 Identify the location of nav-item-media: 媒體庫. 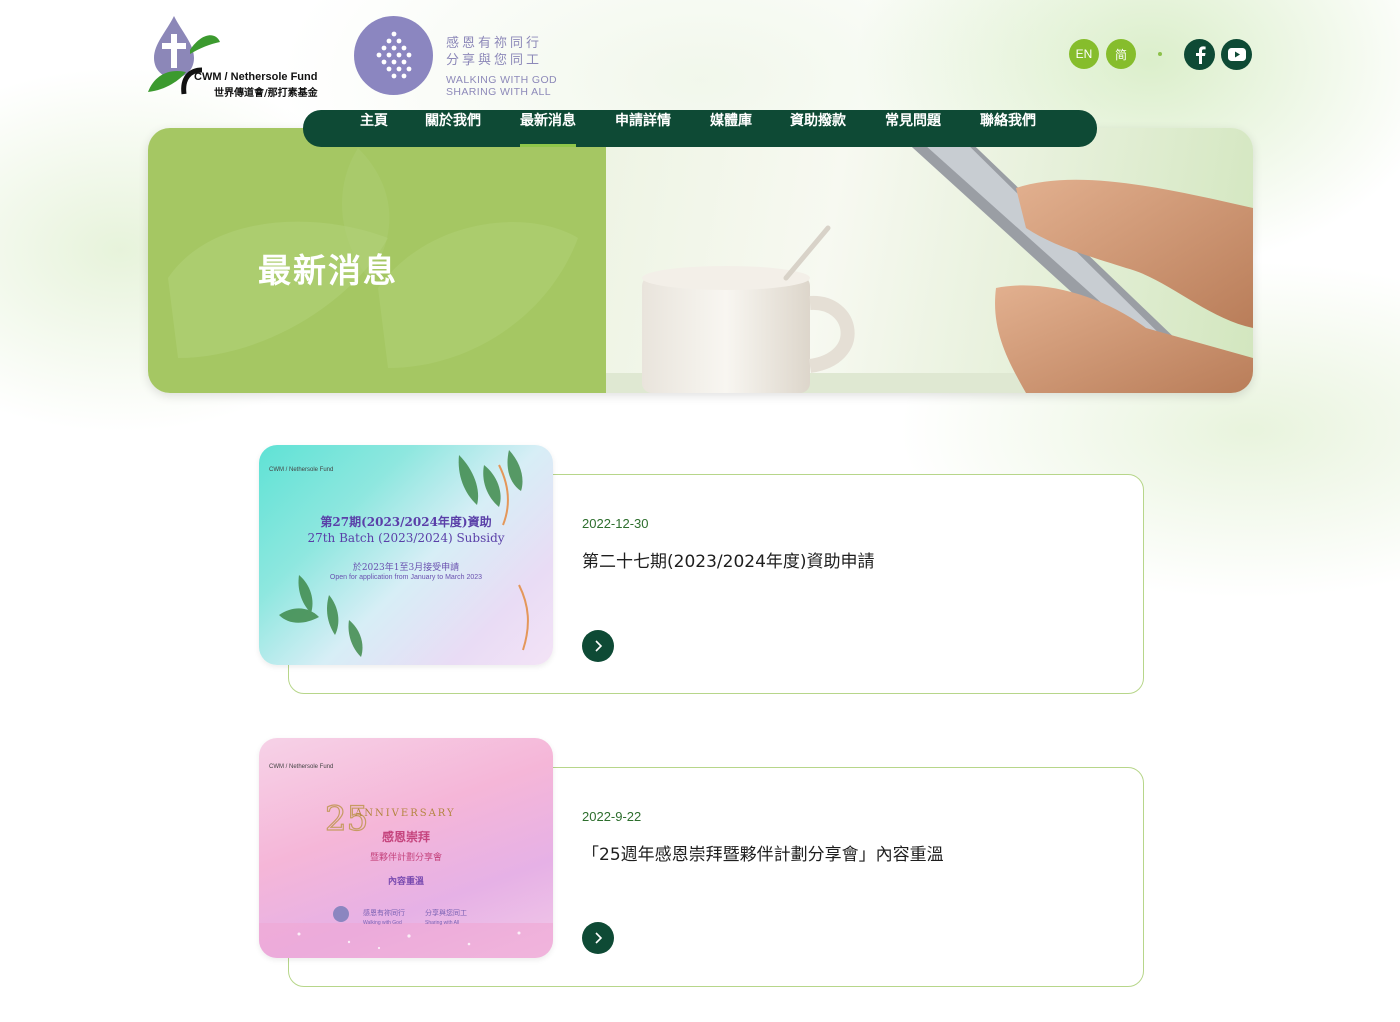
(731, 128).